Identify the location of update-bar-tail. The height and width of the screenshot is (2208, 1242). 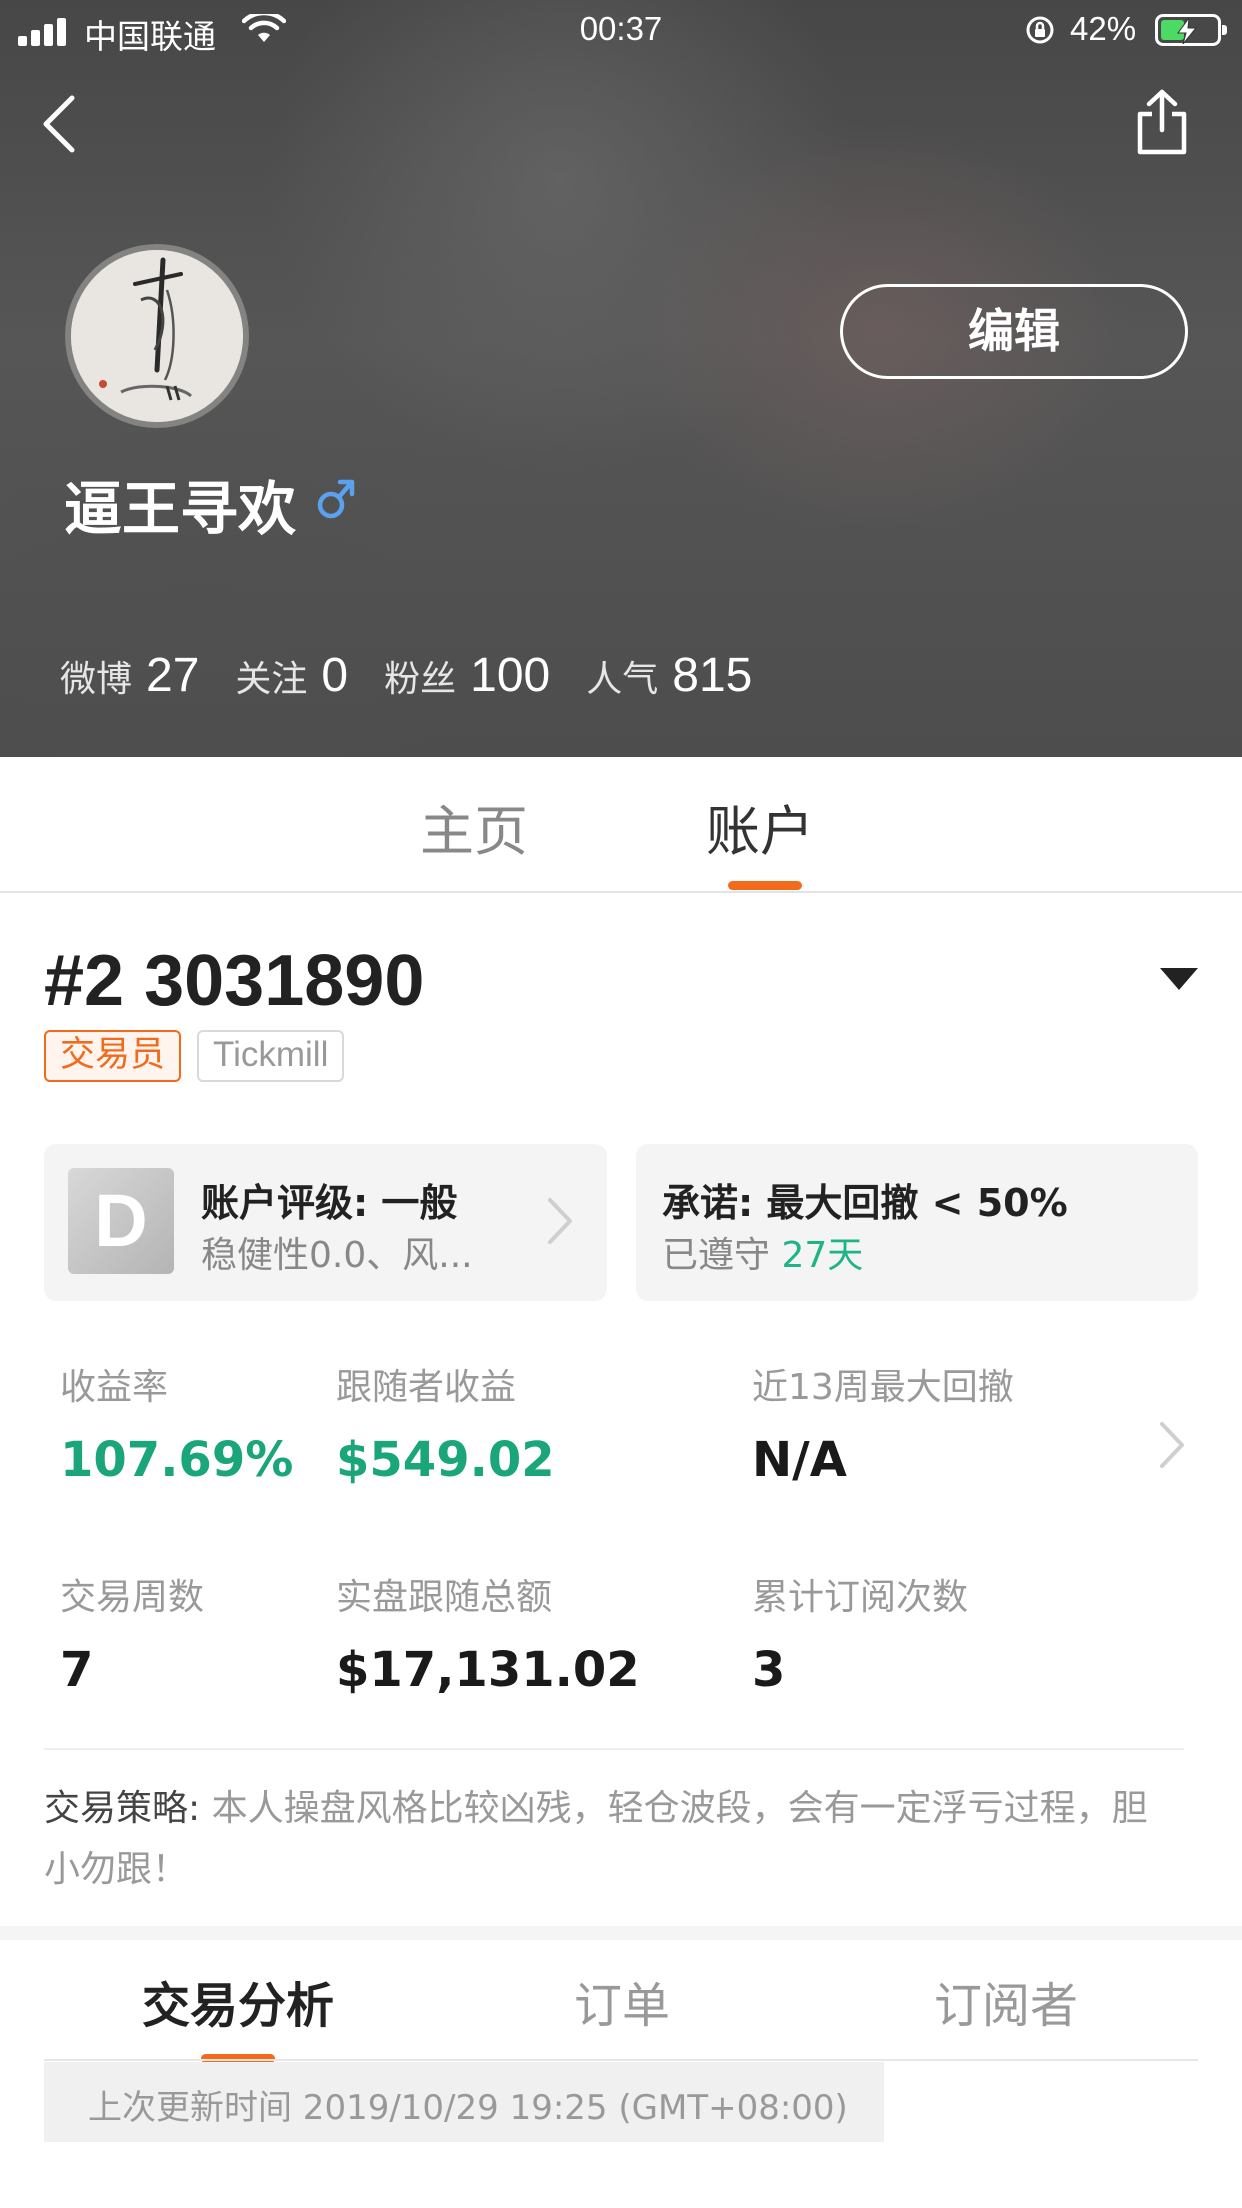
(1063, 2102).